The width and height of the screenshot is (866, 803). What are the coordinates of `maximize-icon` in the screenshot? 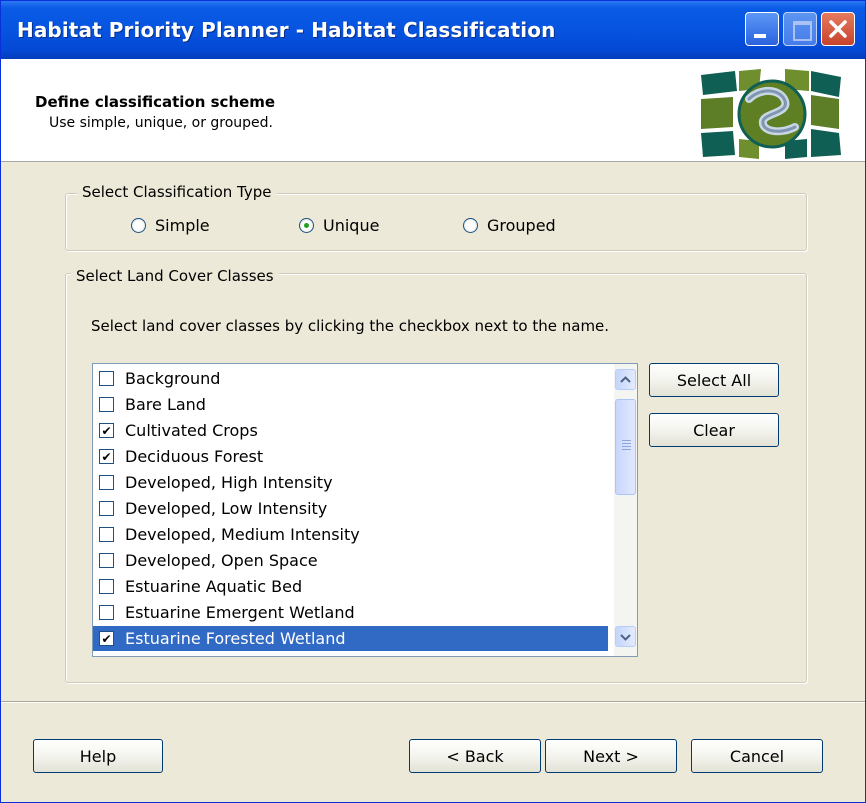 It's located at (802, 31).